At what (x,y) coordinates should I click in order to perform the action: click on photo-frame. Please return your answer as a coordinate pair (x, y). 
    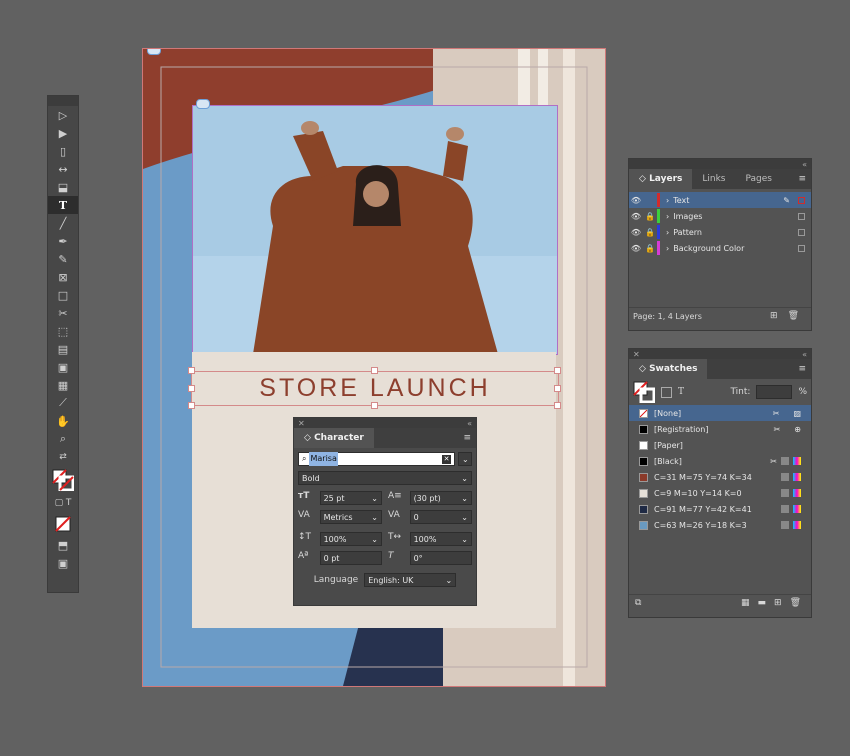
    Looking at the image, I should click on (375, 230).